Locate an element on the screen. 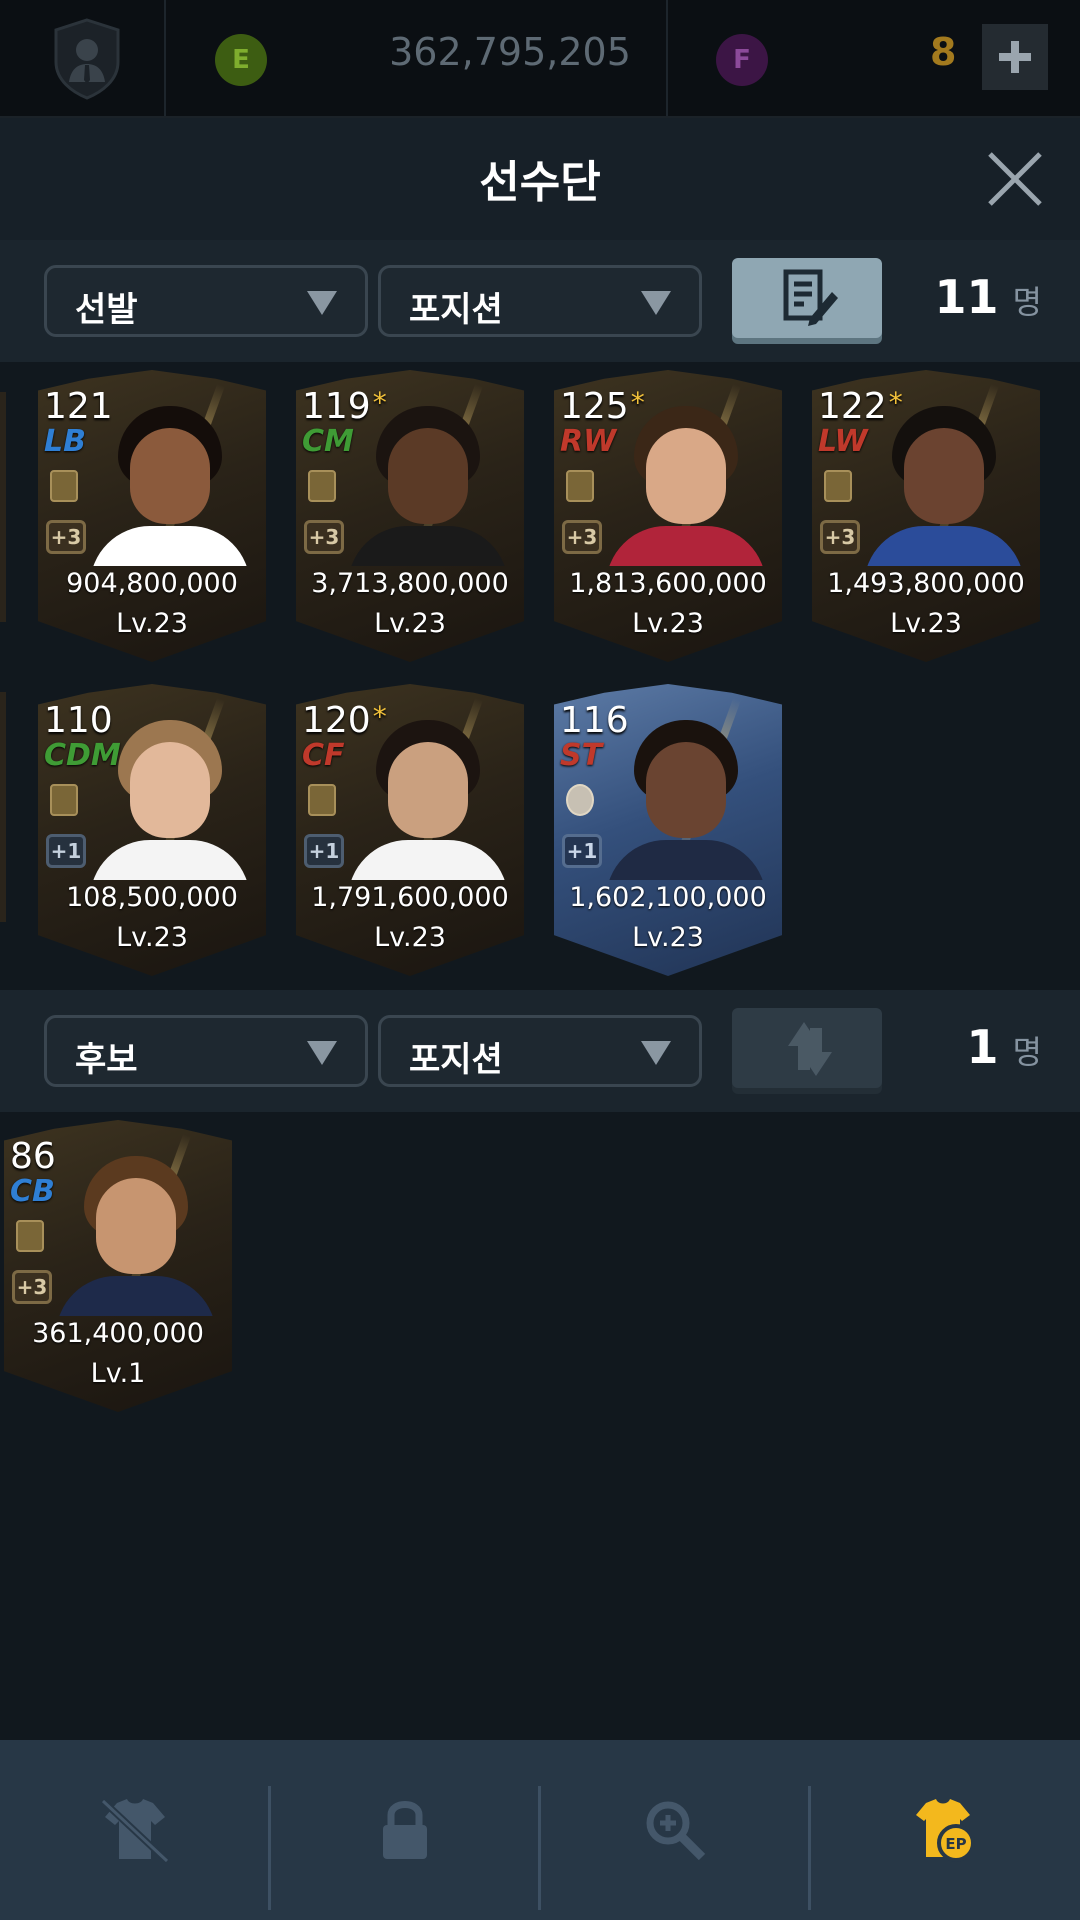 The height and width of the screenshot is (1920, 1080). overall-rating: 86 is located at coordinates (33, 1156).